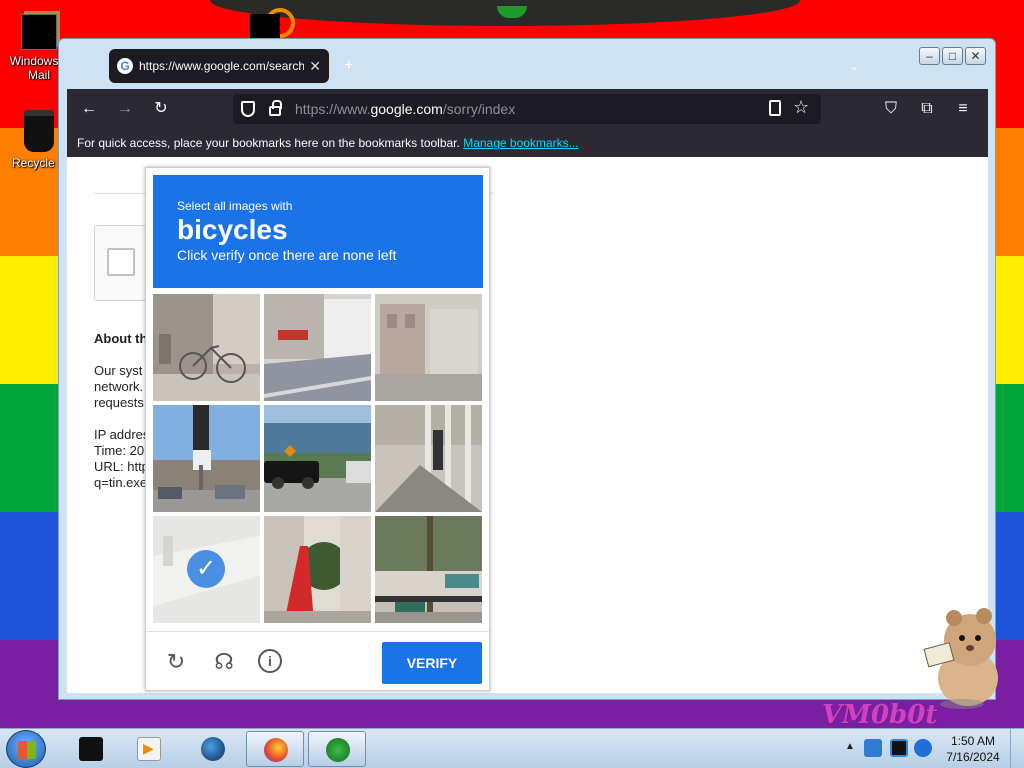  What do you see at coordinates (235, 206) in the screenshot?
I see `challenge-instruction: Select all images with` at bounding box center [235, 206].